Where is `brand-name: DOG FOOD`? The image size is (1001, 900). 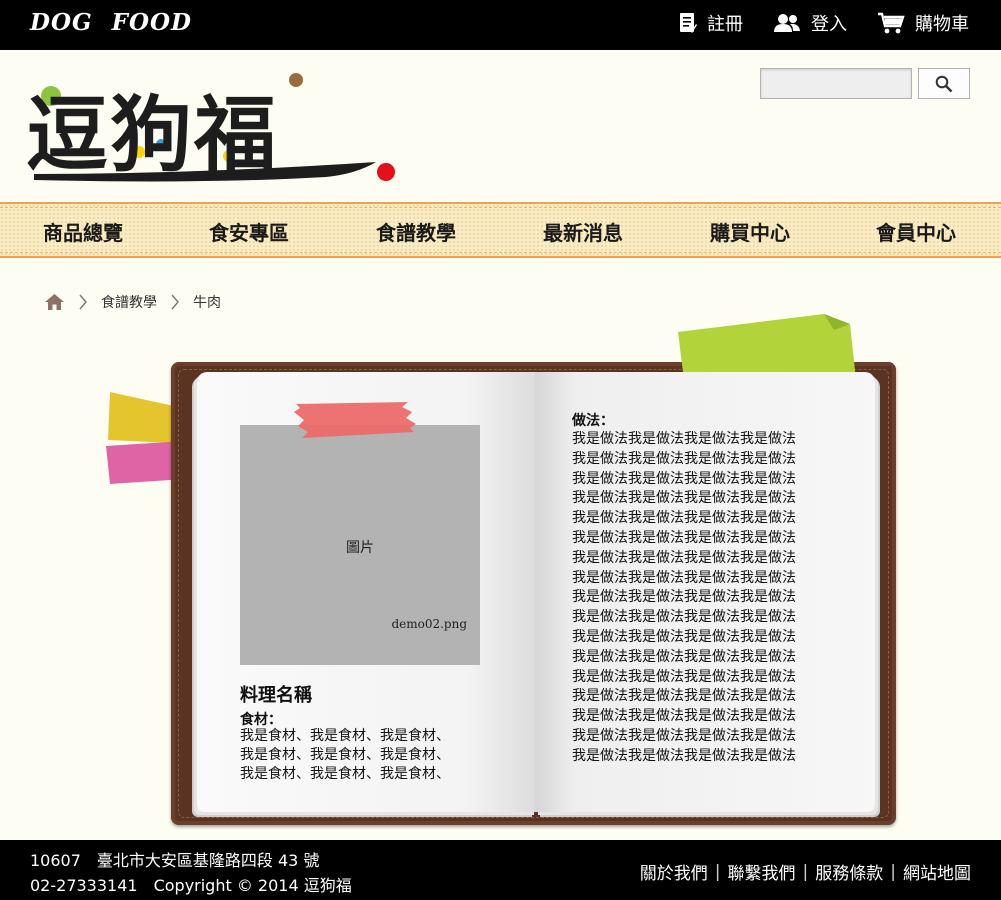 brand-name: DOG FOOD is located at coordinates (111, 22).